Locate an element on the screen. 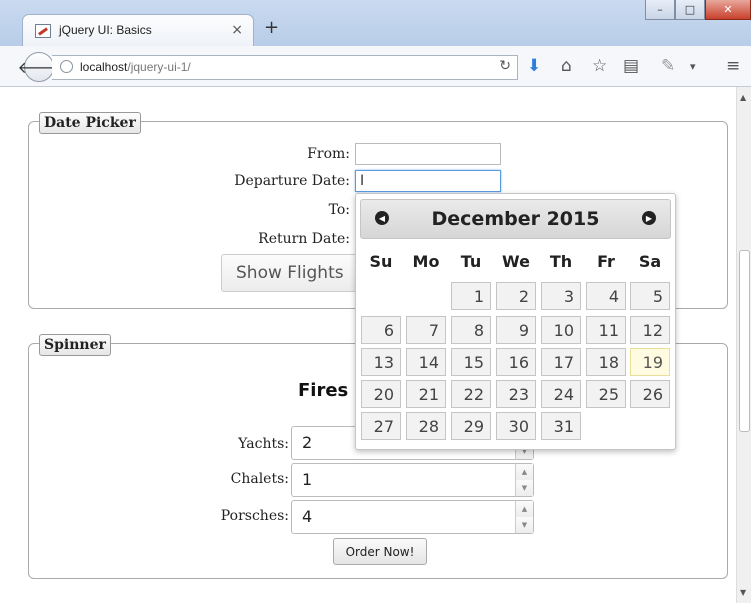  return-date-label: Return Date: is located at coordinates (304, 239).